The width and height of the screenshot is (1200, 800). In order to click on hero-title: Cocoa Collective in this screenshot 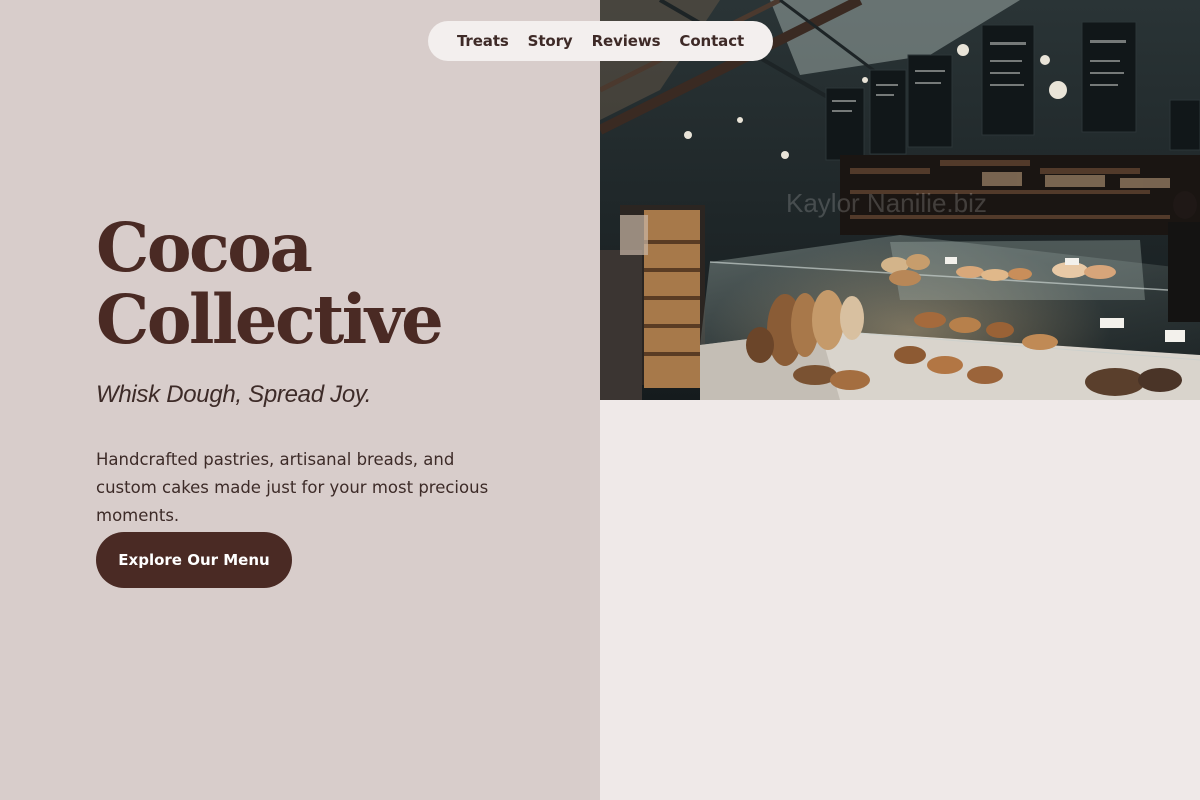, I will do `click(336, 284)`.